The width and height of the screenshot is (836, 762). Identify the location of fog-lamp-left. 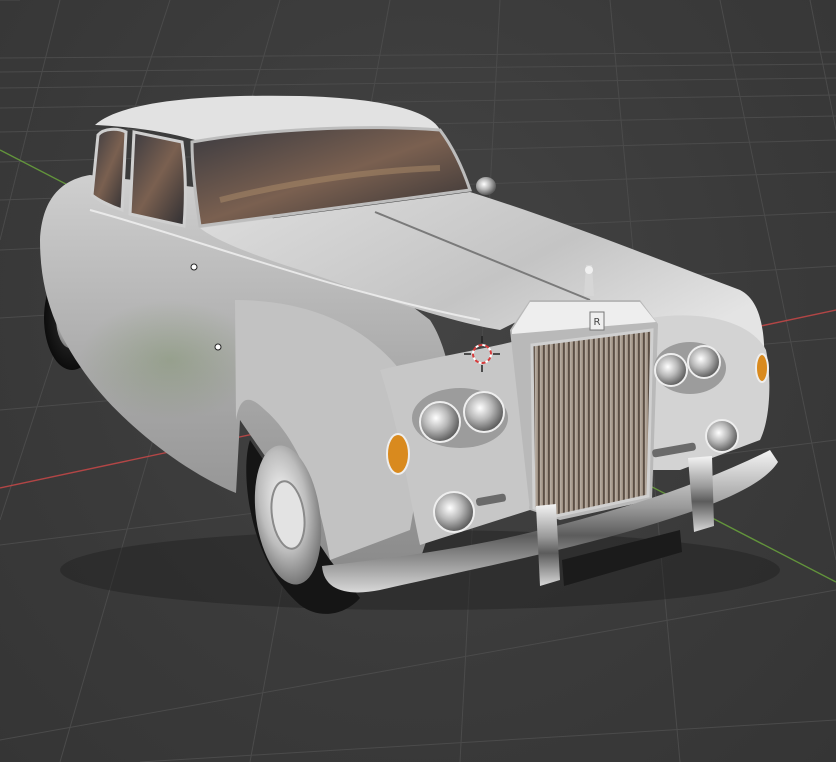
(454, 512).